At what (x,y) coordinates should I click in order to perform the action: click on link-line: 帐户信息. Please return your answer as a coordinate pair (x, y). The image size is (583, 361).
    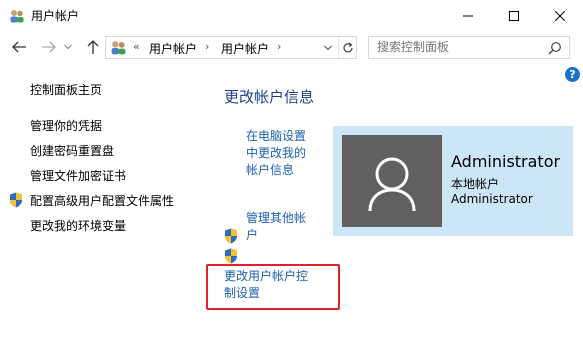
    Looking at the image, I should click on (270, 170).